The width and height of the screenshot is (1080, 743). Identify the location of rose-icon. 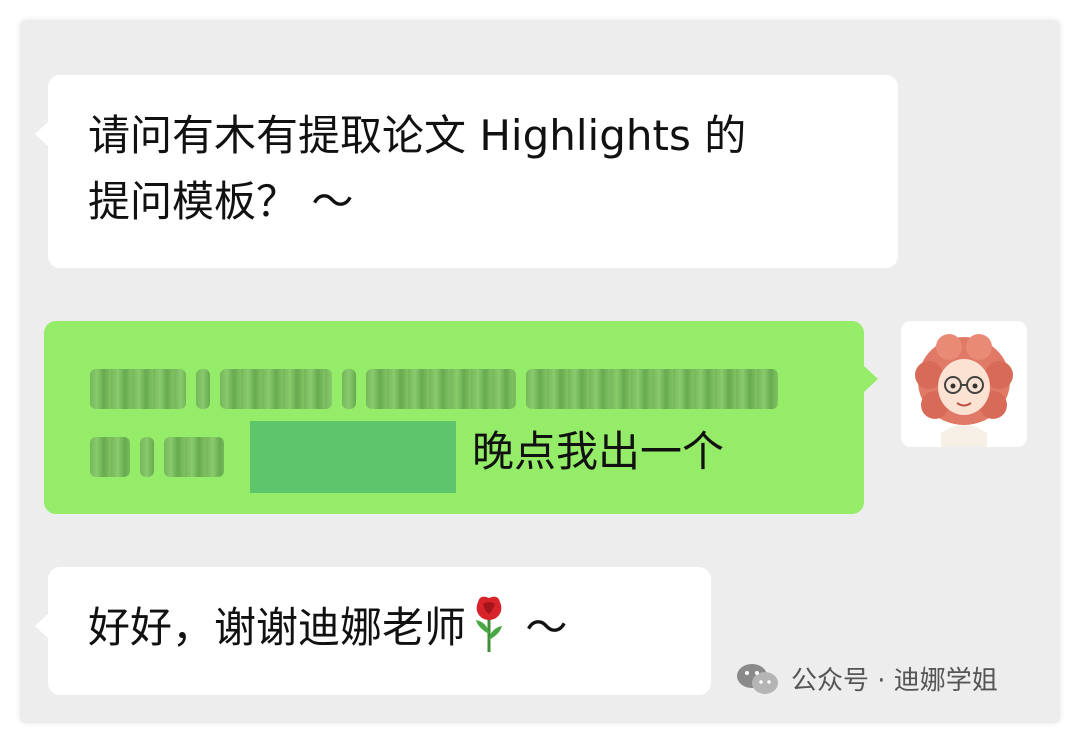
(489, 624).